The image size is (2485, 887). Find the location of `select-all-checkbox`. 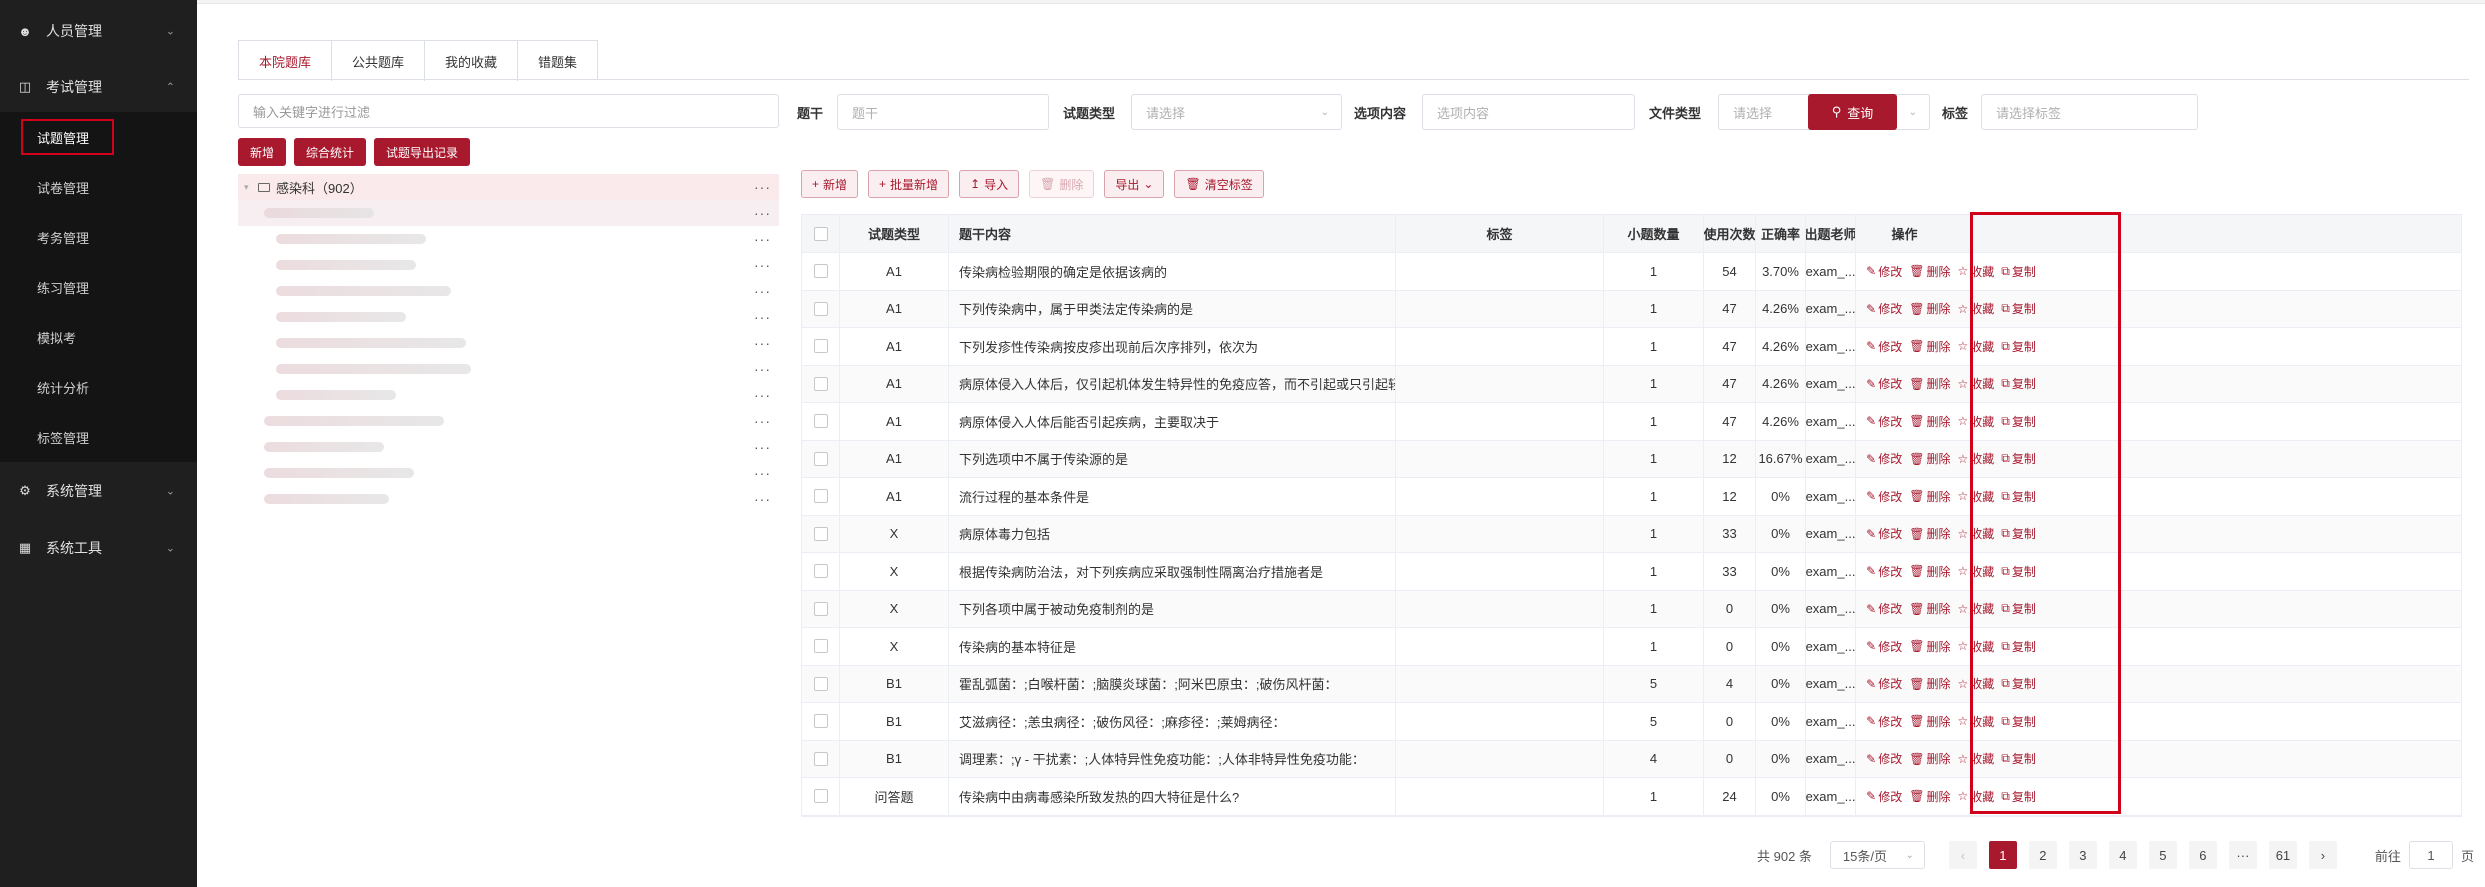

select-all-checkbox is located at coordinates (820, 233).